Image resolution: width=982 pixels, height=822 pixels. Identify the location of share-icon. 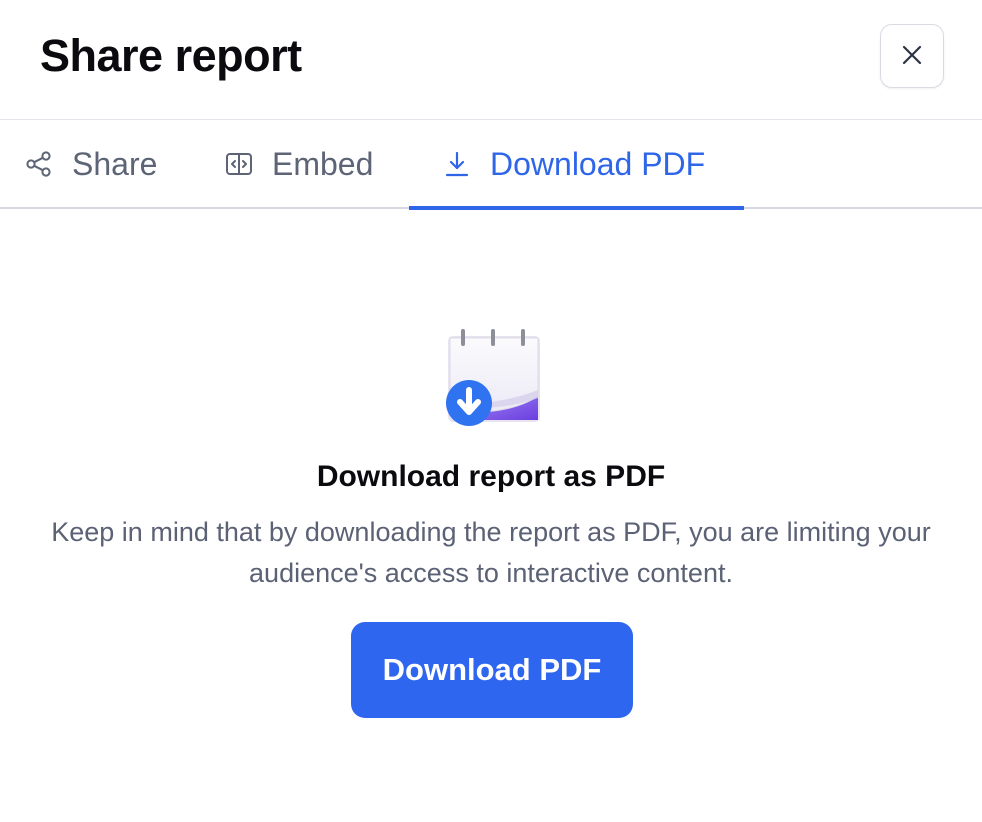
(39, 164).